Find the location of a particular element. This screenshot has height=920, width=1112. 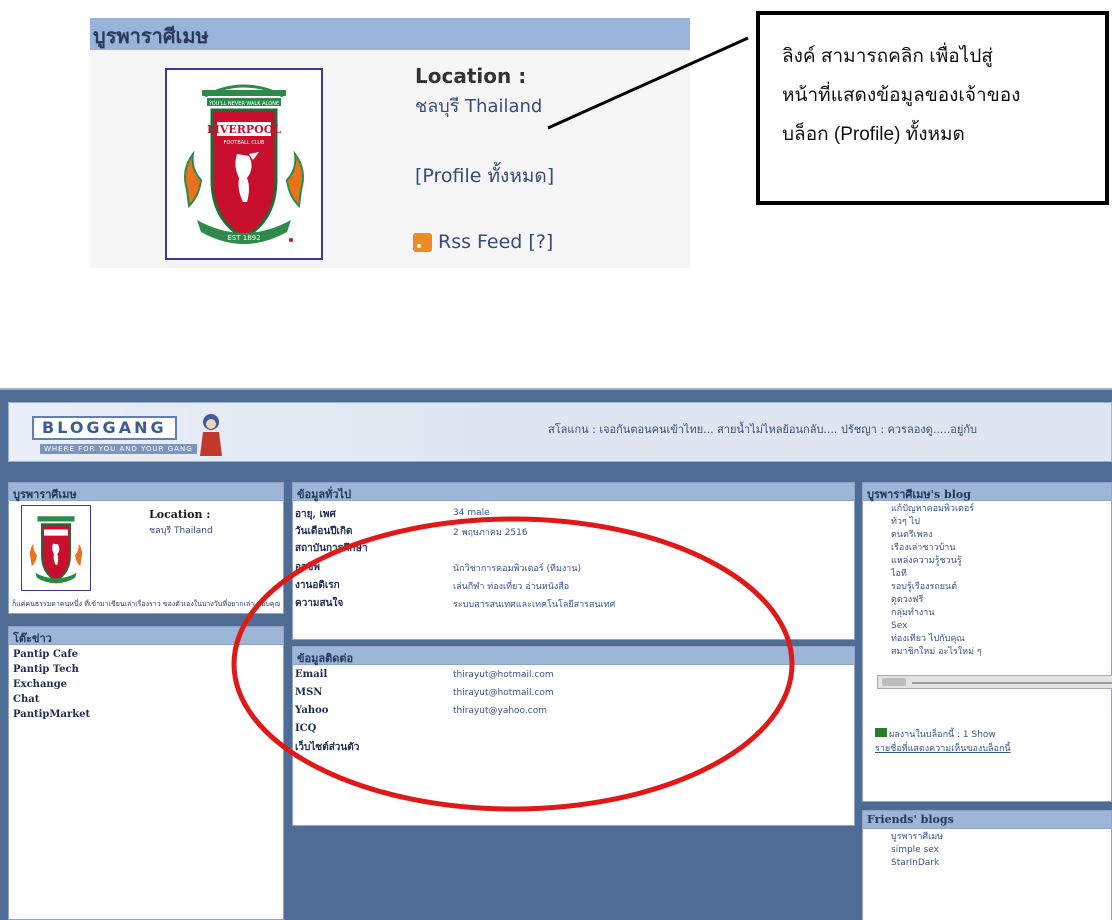

svg-text: EST 1892 is located at coordinates (243, 238).